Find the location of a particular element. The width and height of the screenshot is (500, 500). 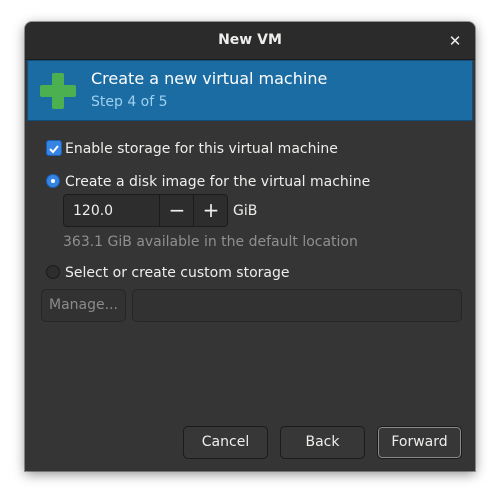

create-disk-radio is located at coordinates (53, 181).